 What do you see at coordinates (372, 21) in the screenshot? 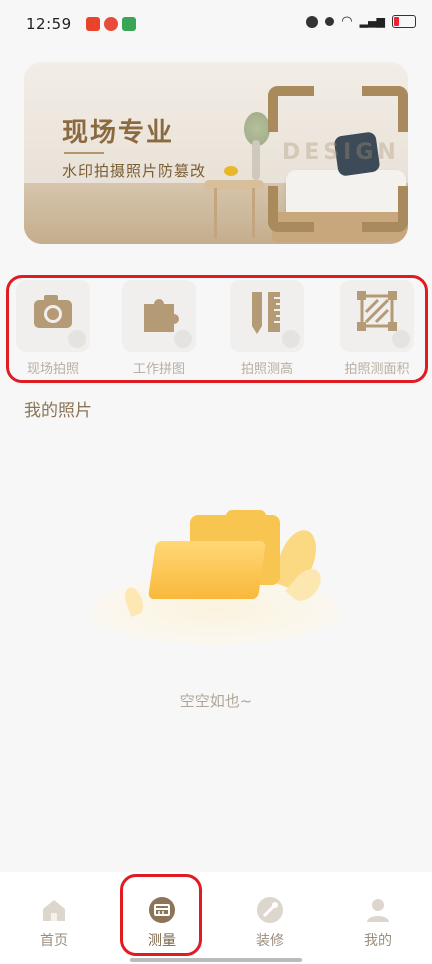
I see `signal-icon: ▂▄▆` at bounding box center [372, 21].